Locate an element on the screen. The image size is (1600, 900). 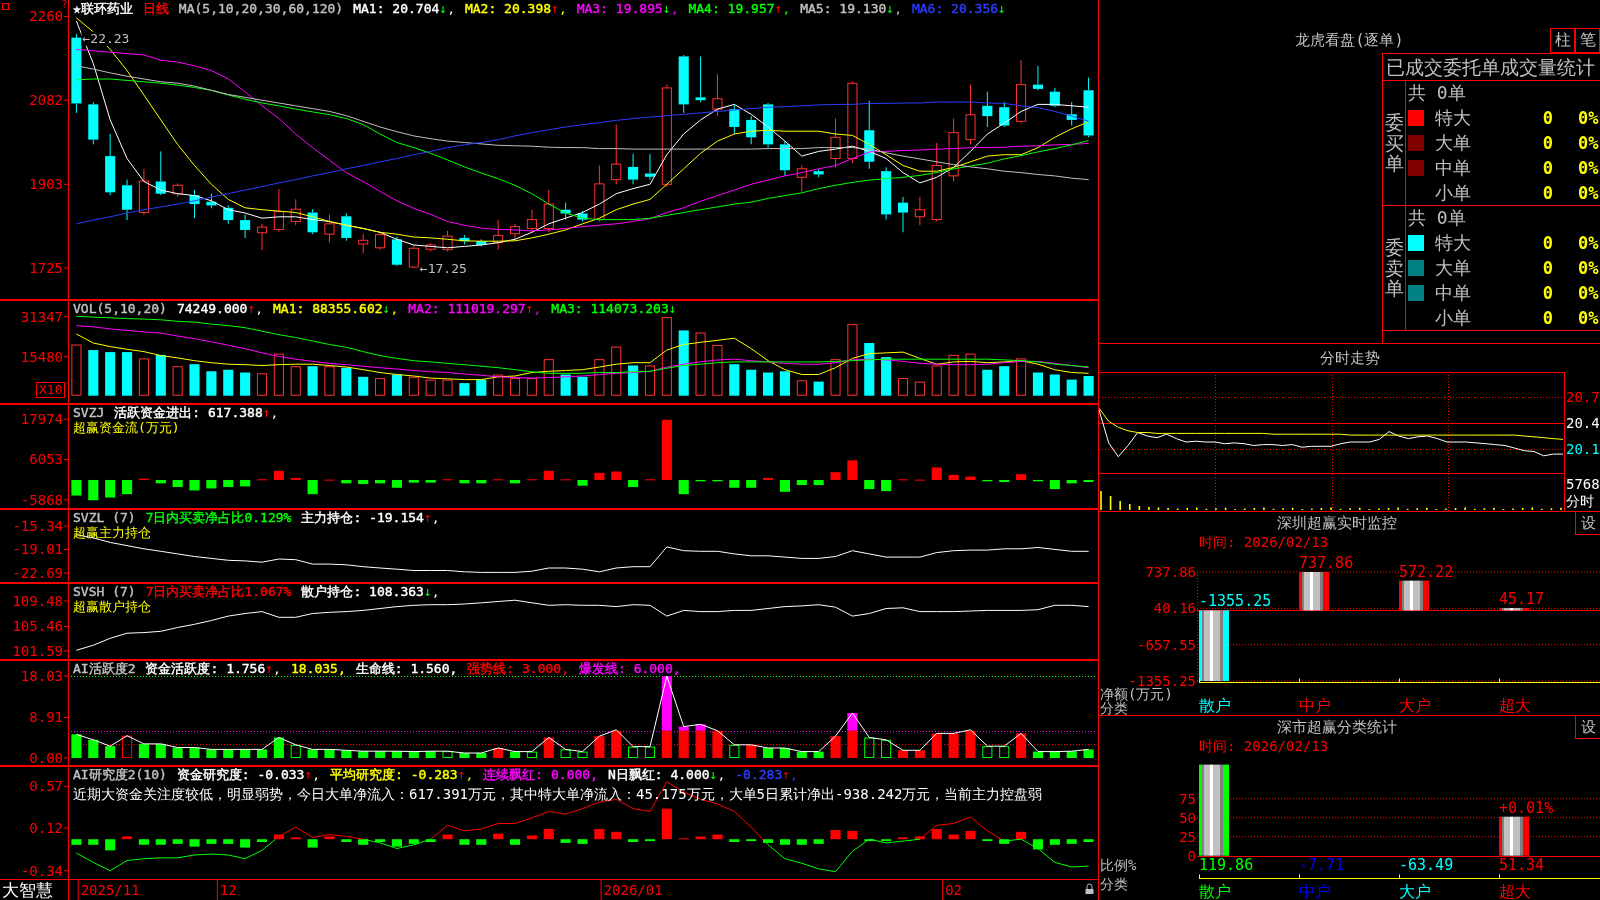
legend-text: -0.283 is located at coordinates (759, 774).